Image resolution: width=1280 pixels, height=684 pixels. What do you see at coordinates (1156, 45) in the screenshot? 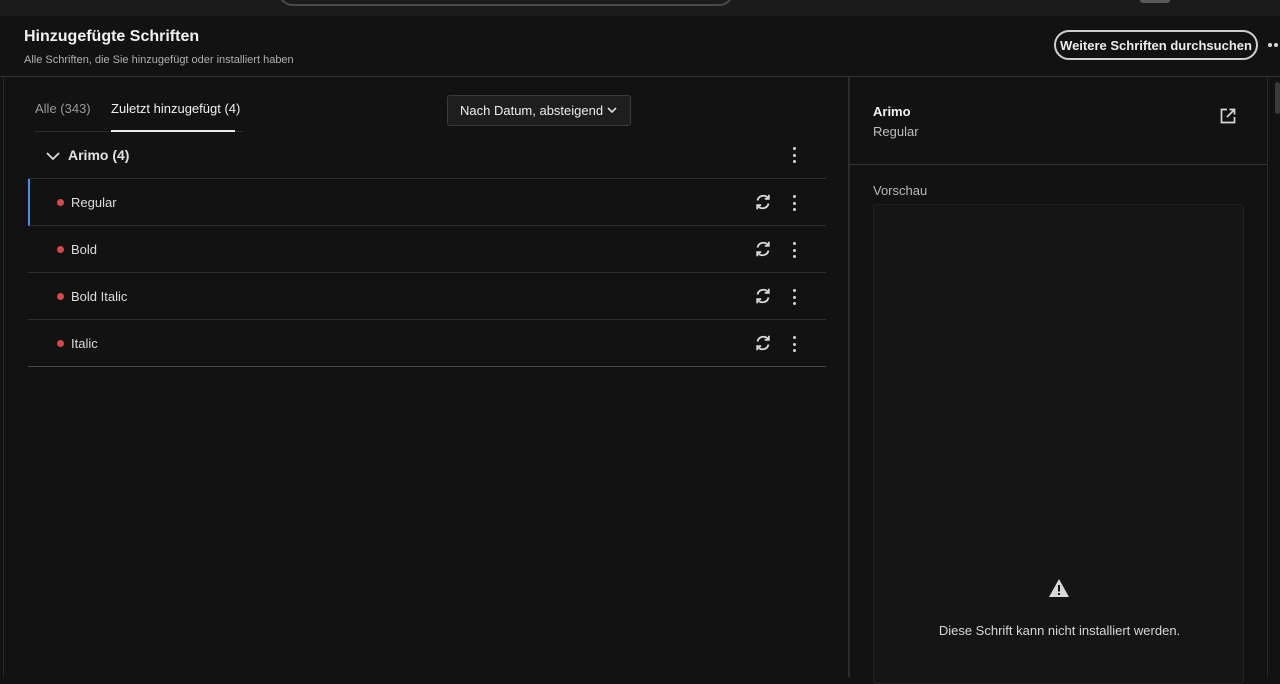
I see `browse-fonts-button: Weitere Schriften durchsuchen` at bounding box center [1156, 45].